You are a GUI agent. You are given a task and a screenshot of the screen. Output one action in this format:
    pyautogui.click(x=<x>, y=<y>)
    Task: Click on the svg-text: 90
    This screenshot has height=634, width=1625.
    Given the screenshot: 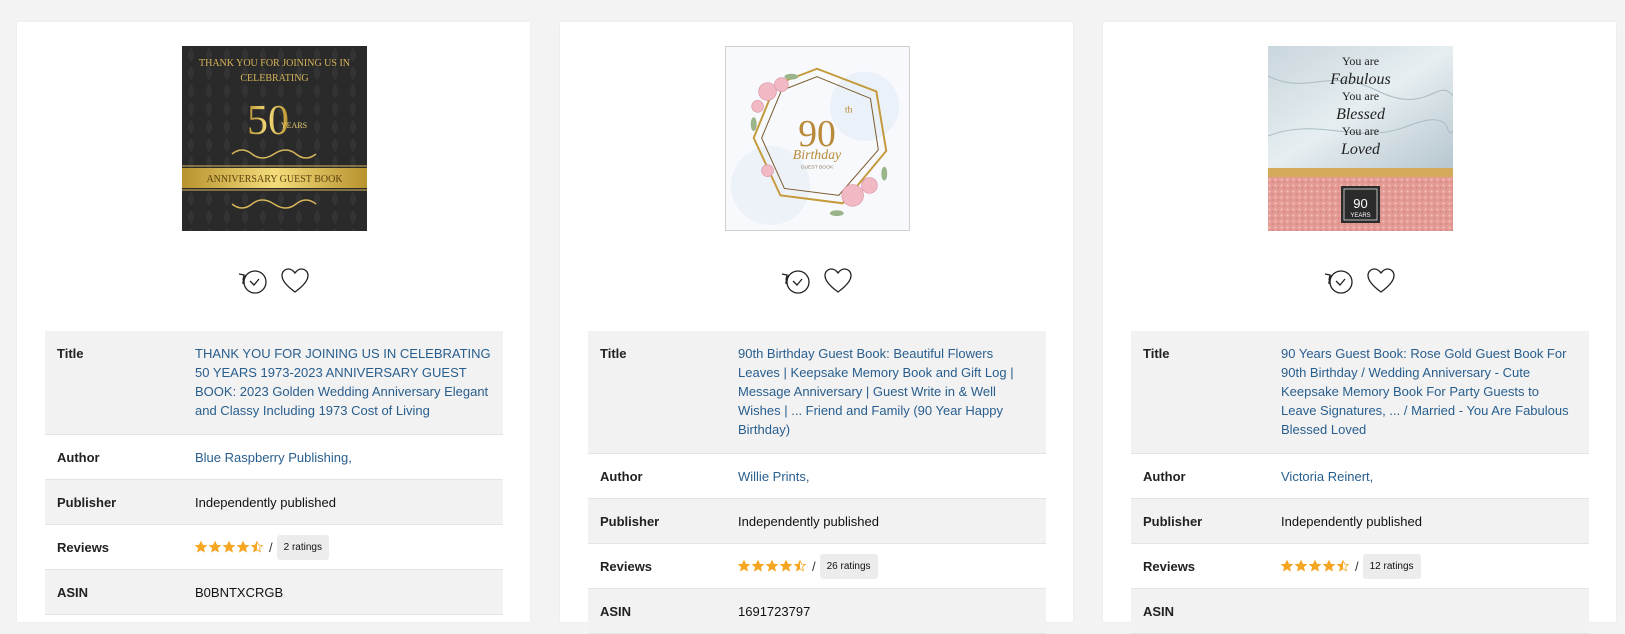 What is the action you would take?
    pyautogui.click(x=1360, y=203)
    